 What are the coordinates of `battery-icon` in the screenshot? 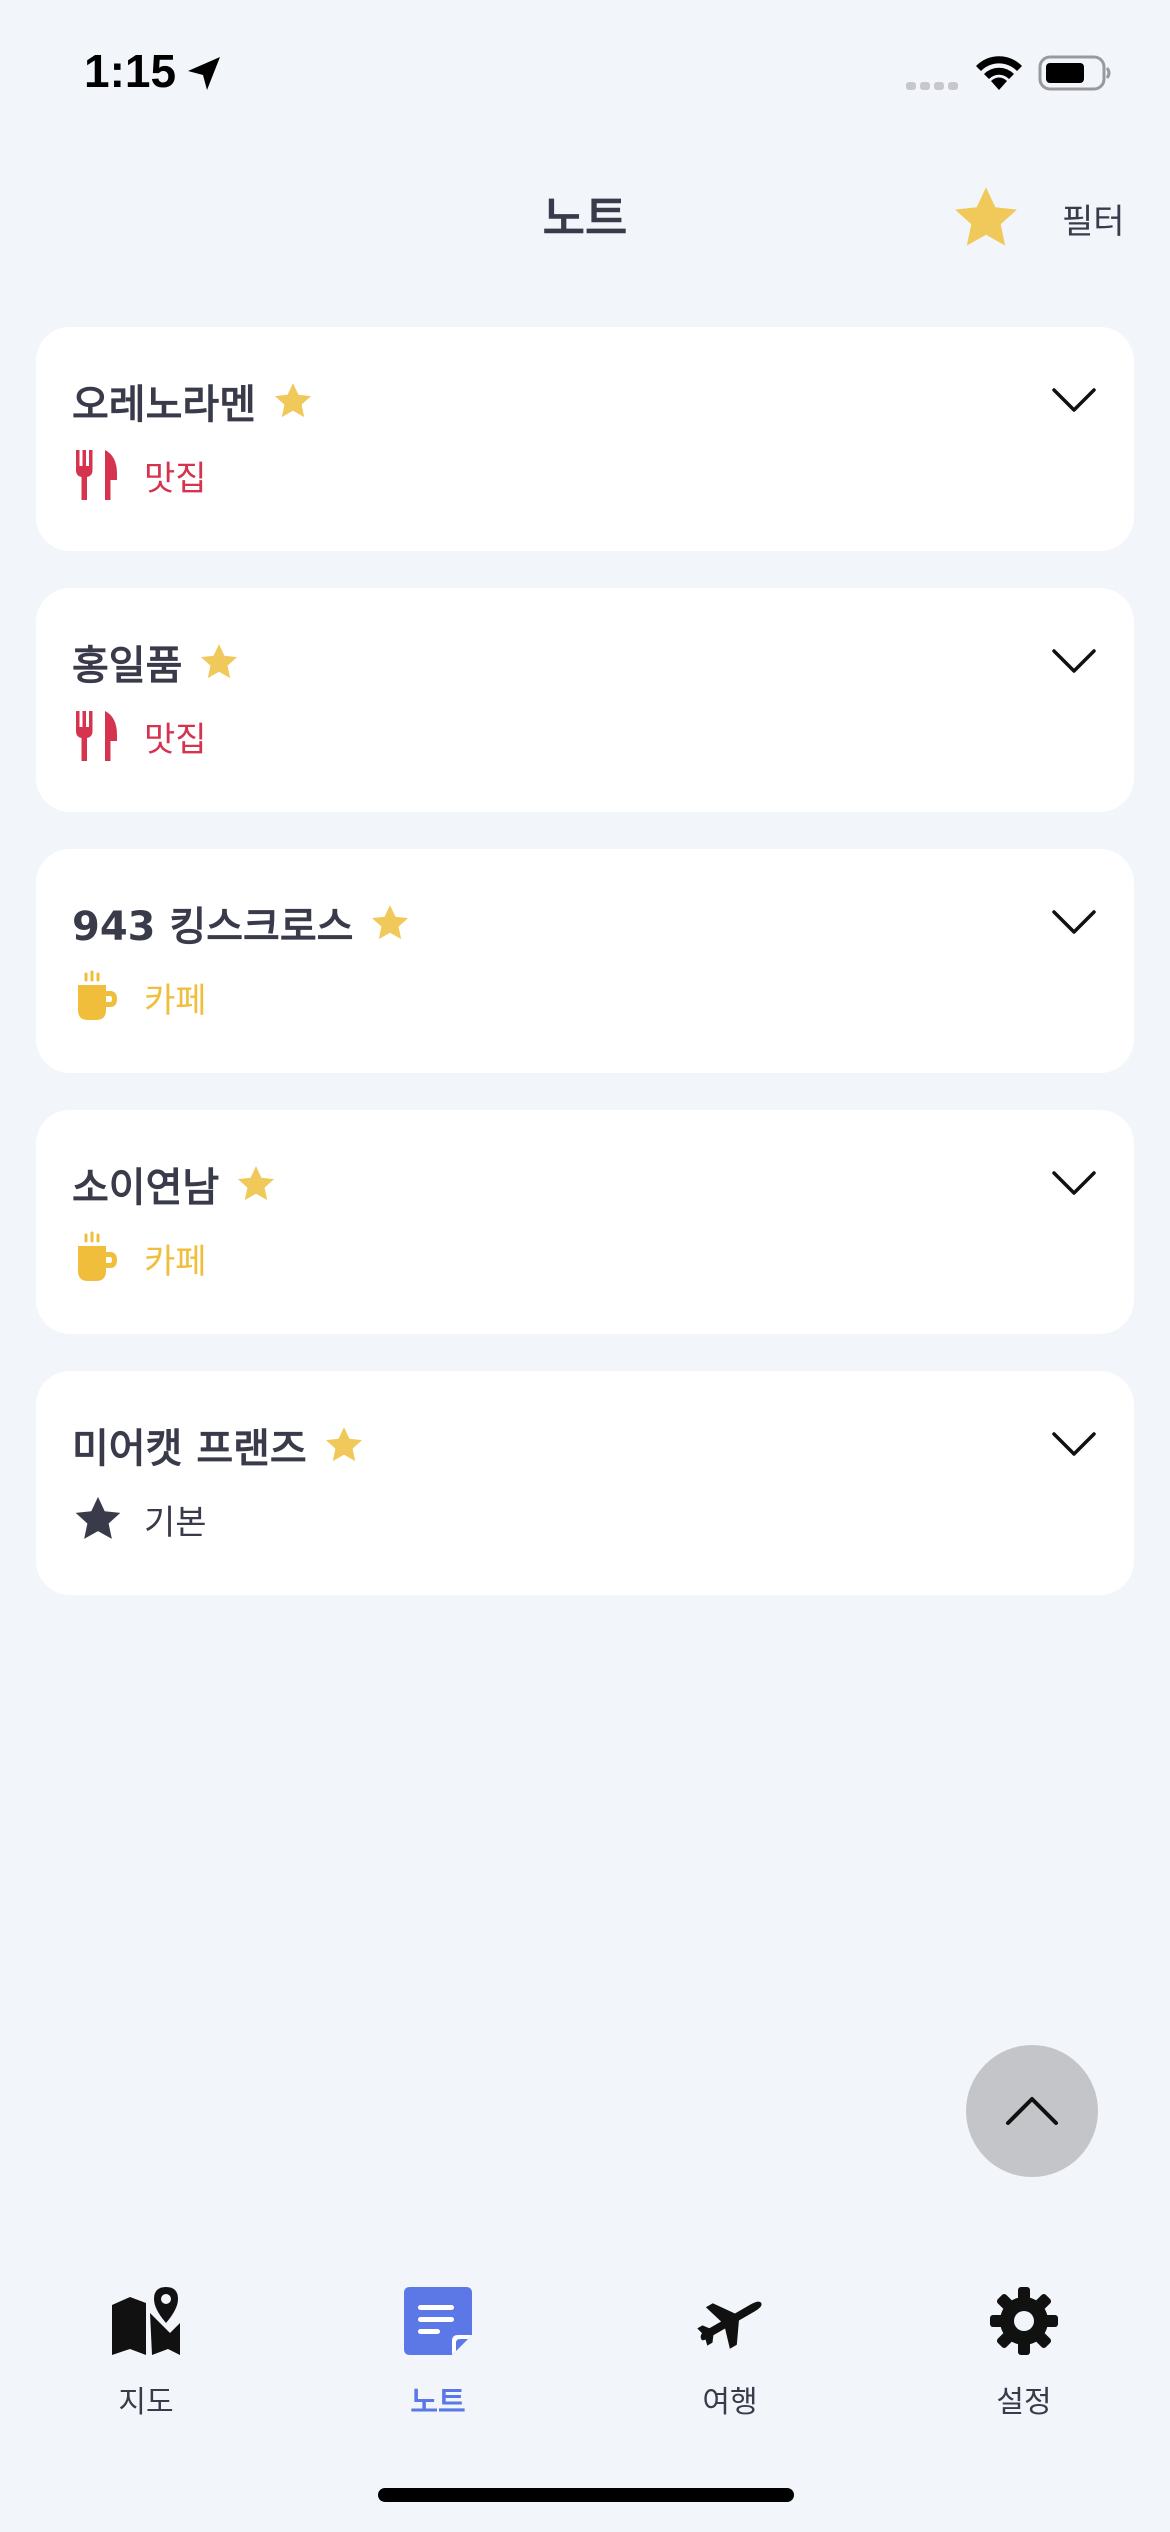 It's located at (1074, 73).